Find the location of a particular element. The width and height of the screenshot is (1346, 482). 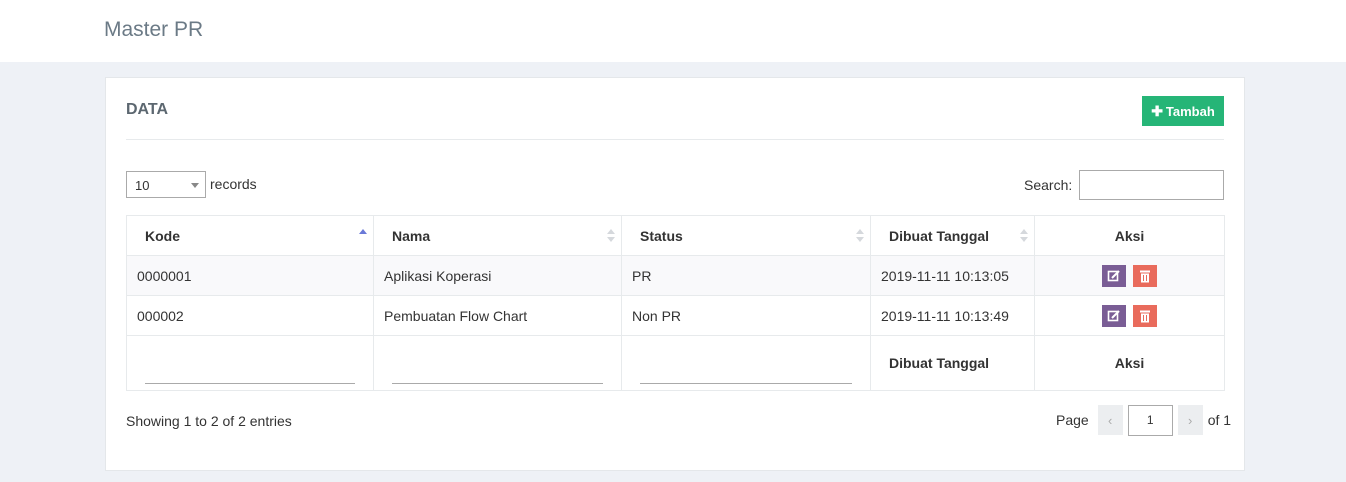

add-button-label: Tambah is located at coordinates (1190, 111).